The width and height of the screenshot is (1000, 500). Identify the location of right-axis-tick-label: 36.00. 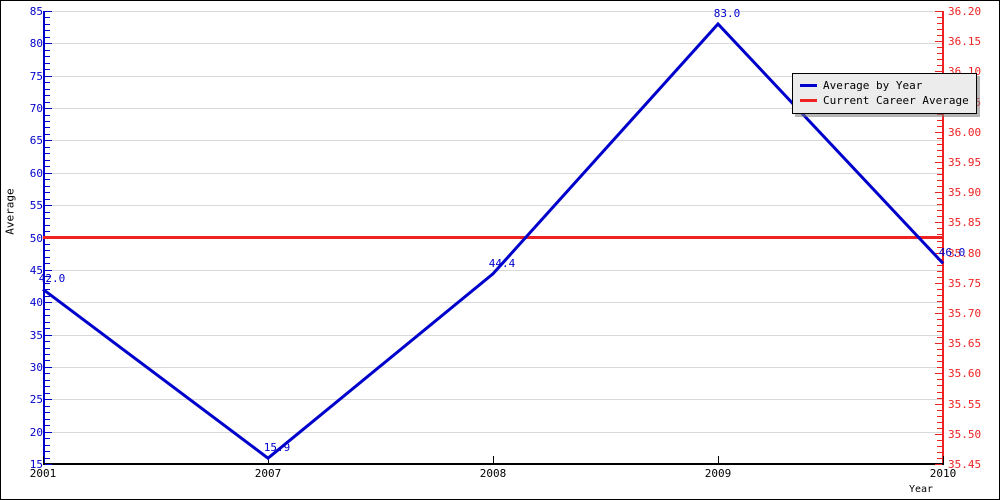
(965, 132).